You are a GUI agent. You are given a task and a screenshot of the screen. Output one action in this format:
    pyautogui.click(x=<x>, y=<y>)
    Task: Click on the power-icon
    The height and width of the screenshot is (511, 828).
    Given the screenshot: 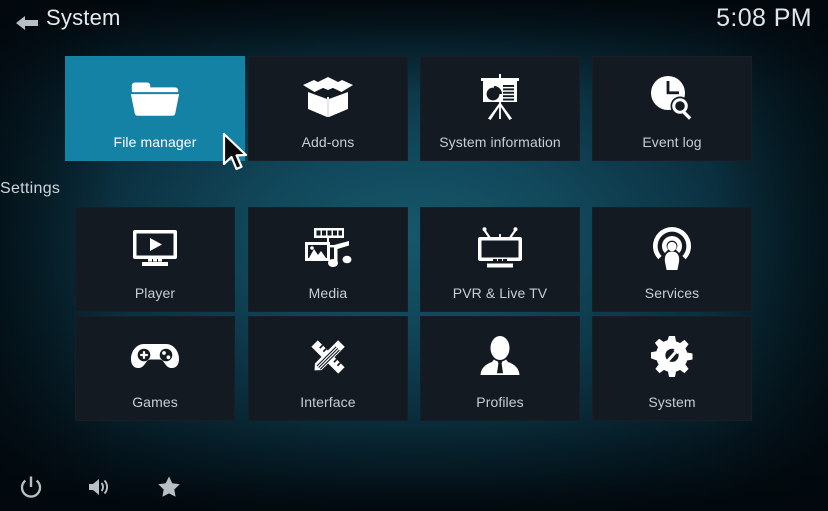 What is the action you would take?
    pyautogui.click(x=31, y=489)
    